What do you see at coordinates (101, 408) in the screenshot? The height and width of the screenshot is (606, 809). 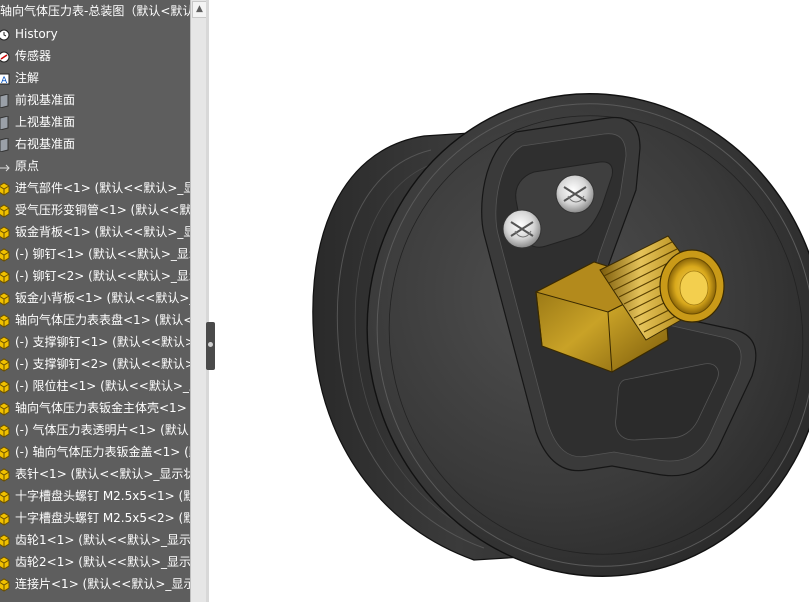 I see `tree-item-label: 轴向气体压力表钣金主体壳<1>` at bounding box center [101, 408].